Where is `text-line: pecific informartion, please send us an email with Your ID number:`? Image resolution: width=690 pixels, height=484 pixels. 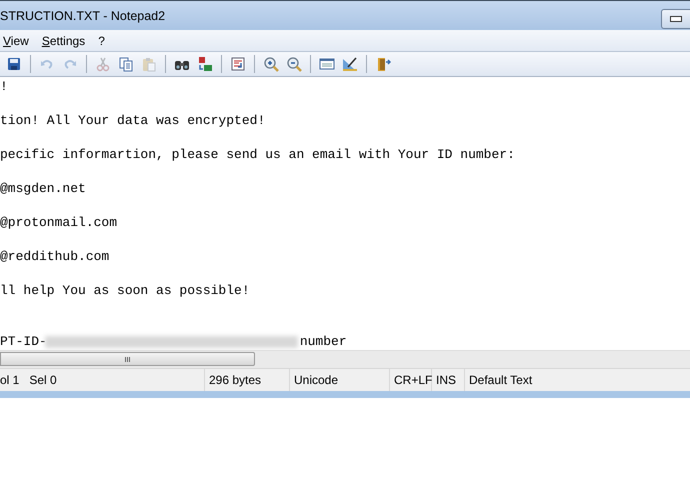
text-line: pecific informartion, please send us an email with Your ID number: is located at coordinates (257, 154).